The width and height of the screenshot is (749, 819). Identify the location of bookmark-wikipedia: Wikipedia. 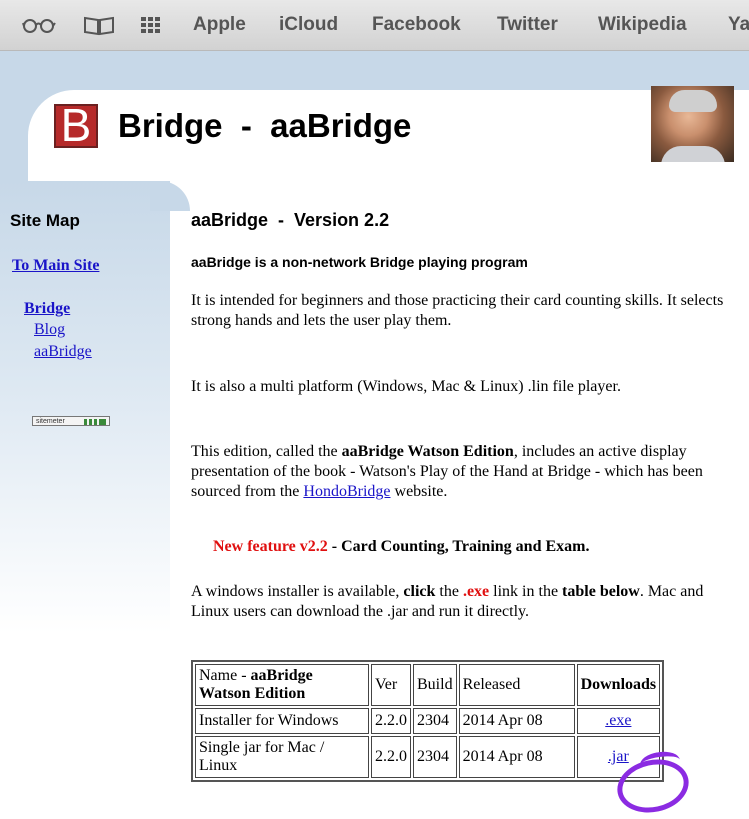
(642, 25).